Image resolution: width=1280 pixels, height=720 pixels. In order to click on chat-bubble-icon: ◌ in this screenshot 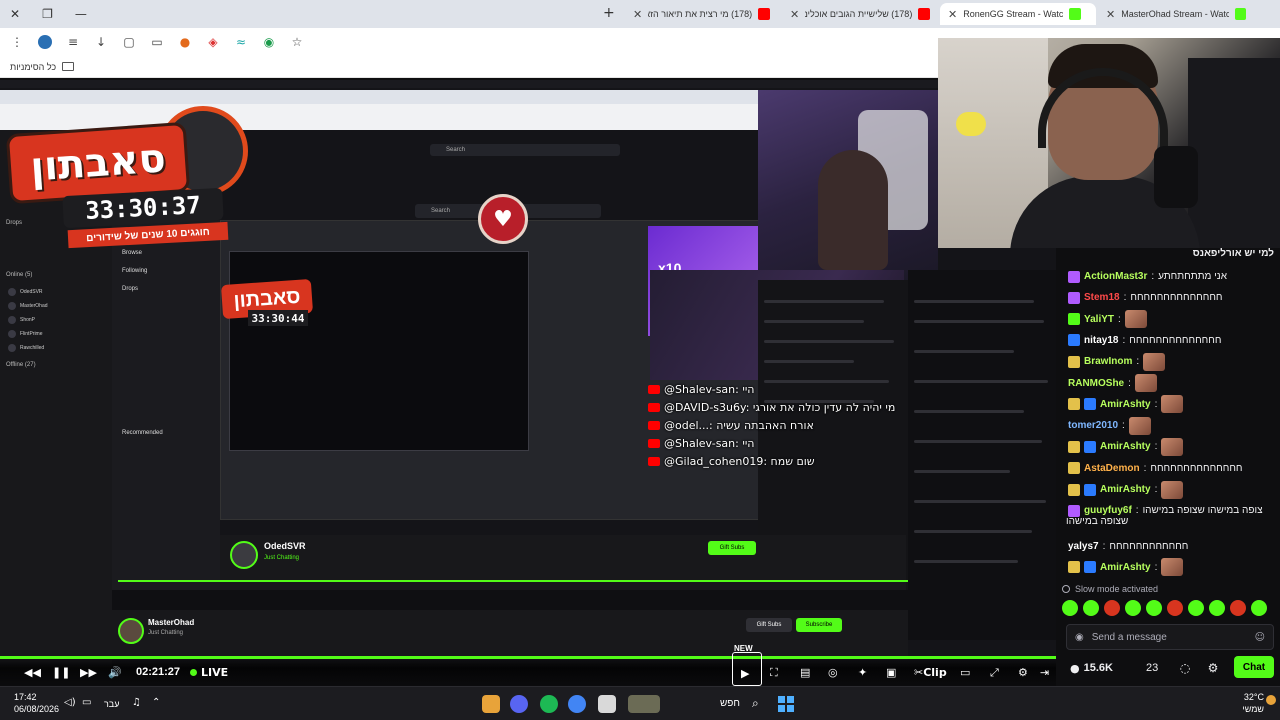, I will do `click(1185, 668)`.